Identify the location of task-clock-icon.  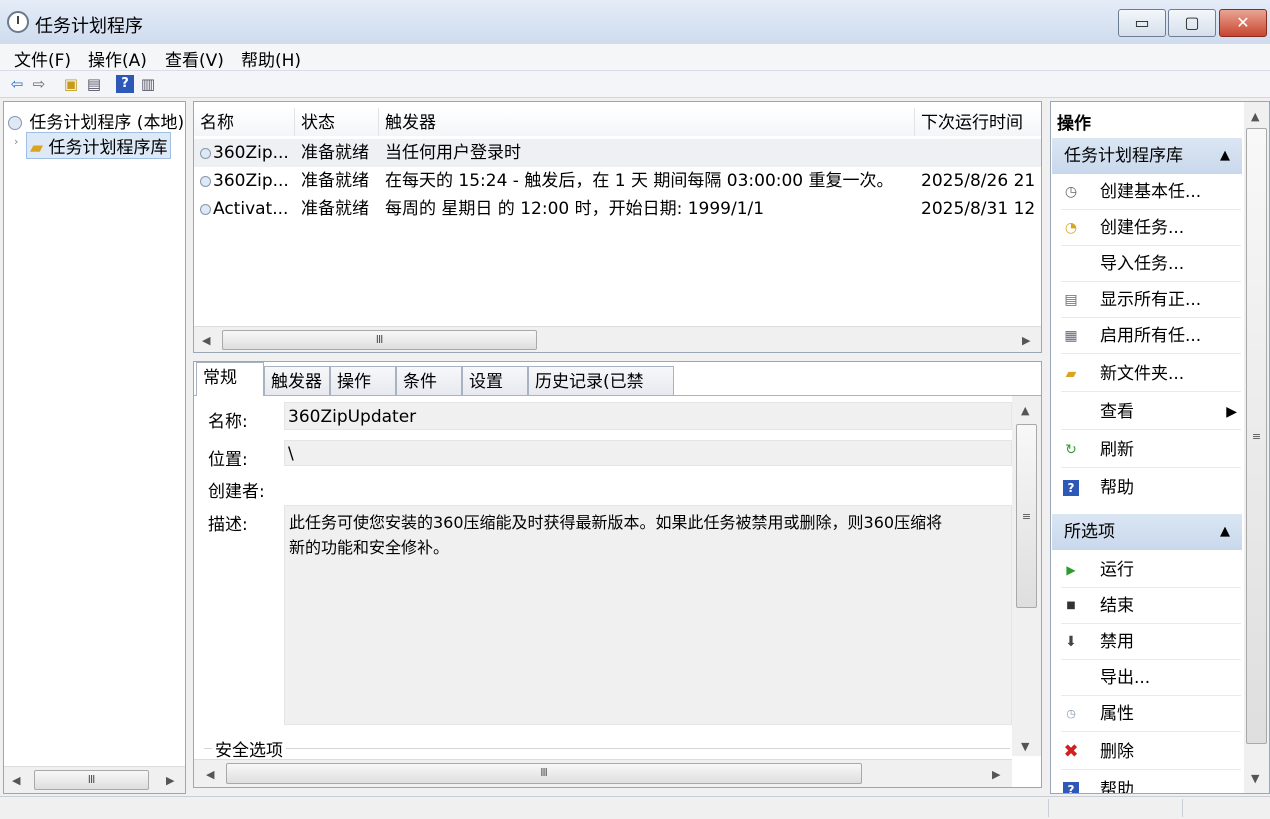
(205, 153).